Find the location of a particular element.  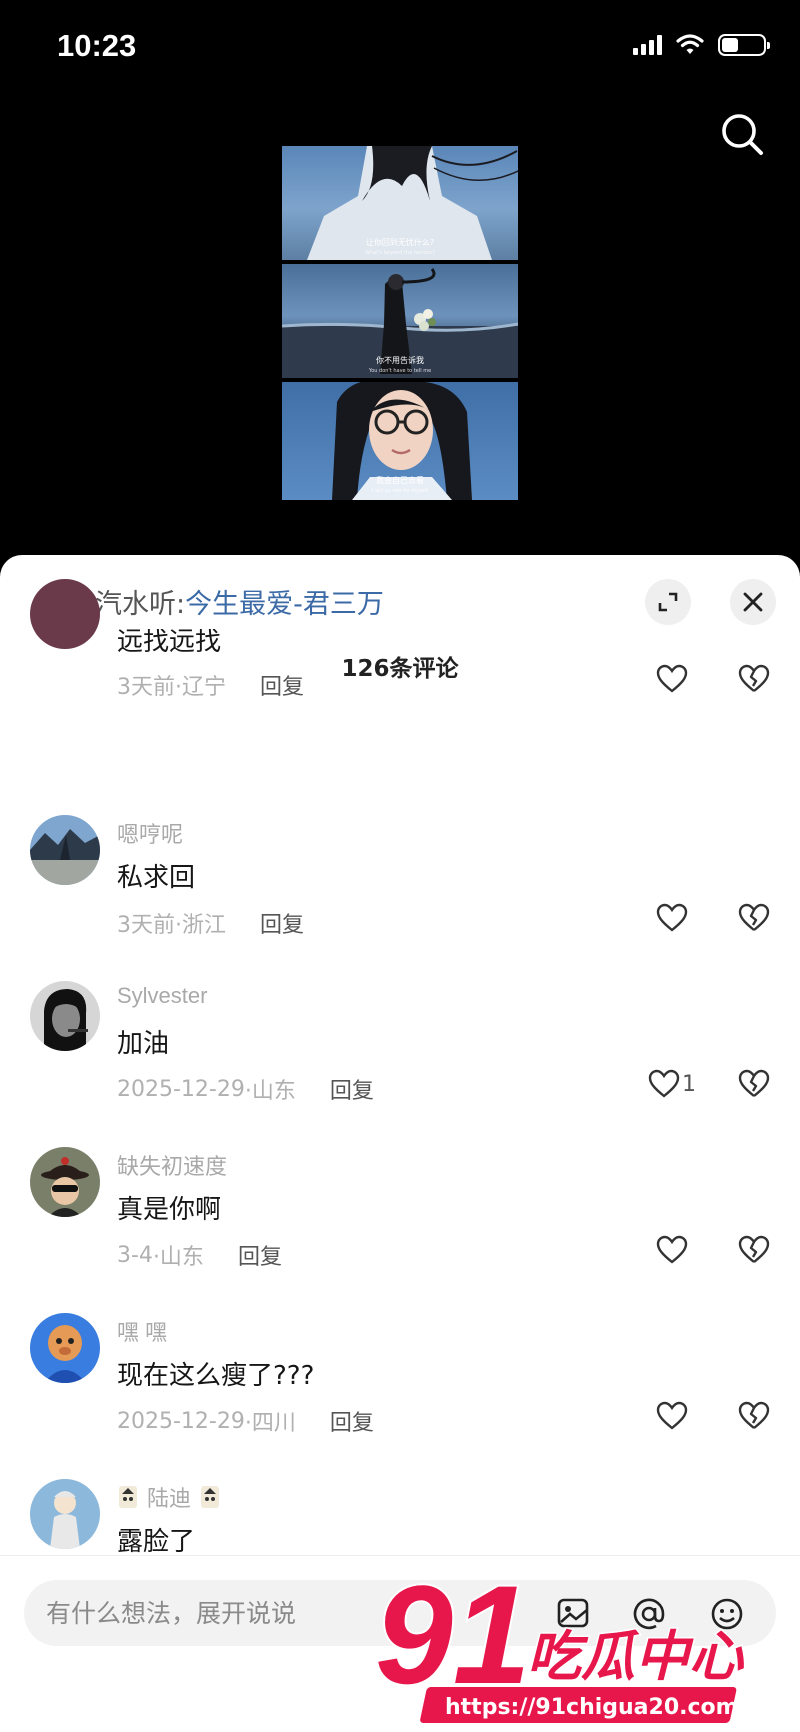

close-button is located at coordinates (753, 602).